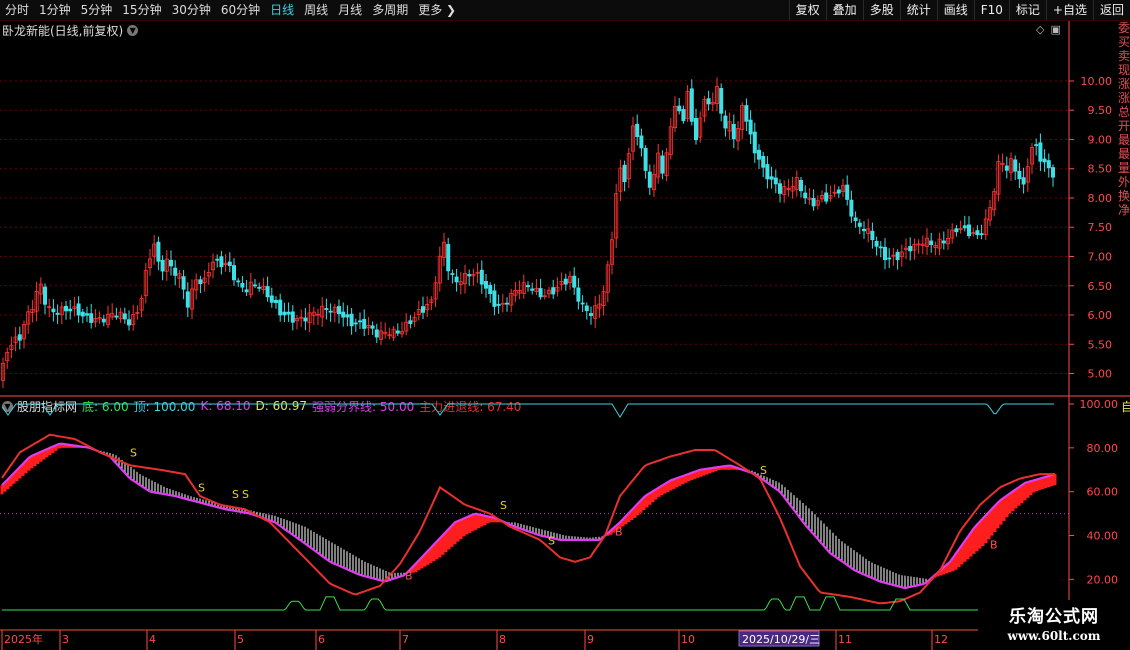 The image size is (1130, 650). What do you see at coordinates (63, 30) in the screenshot?
I see `stock-title: 卧龙新能(日线,前复权)` at bounding box center [63, 30].